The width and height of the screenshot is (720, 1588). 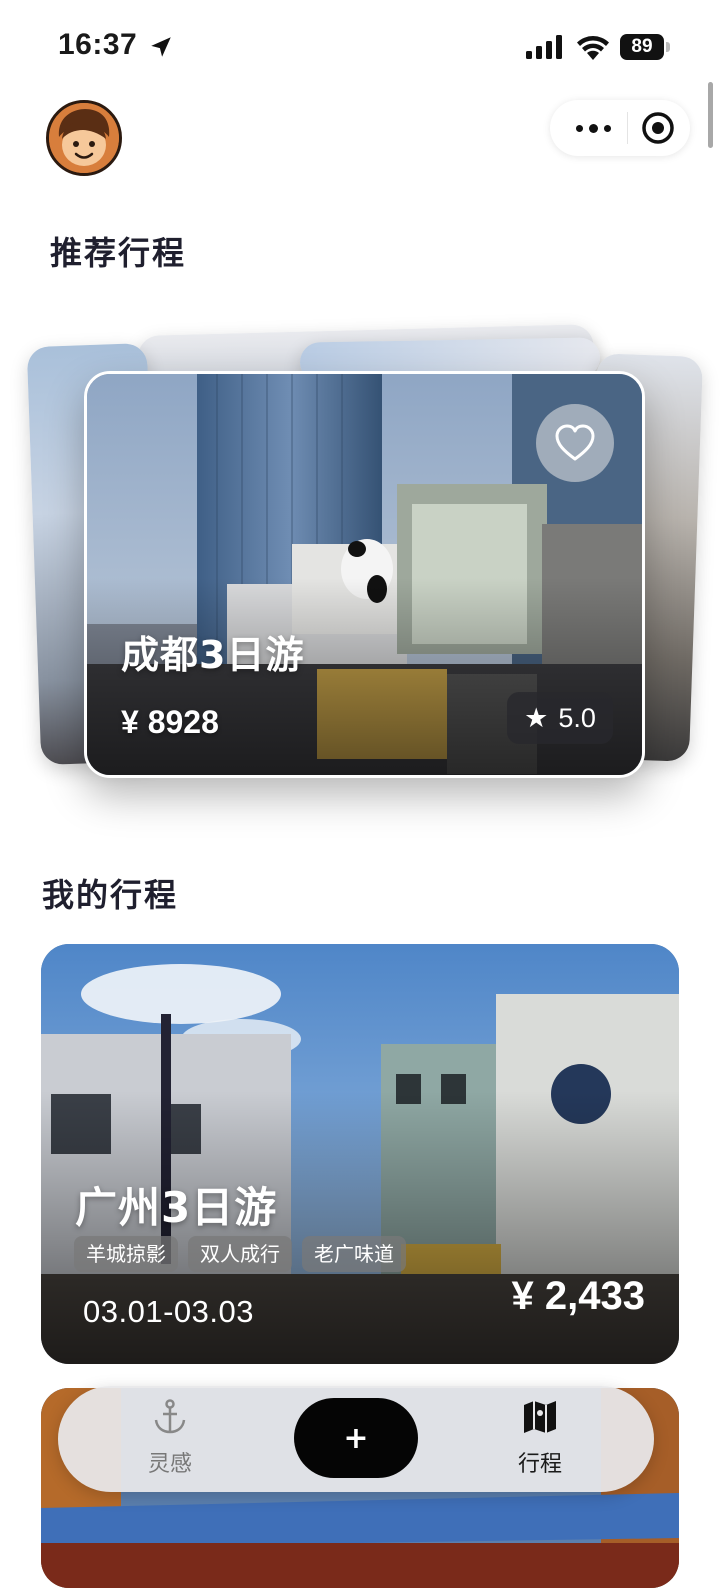 What do you see at coordinates (170, 1416) in the screenshot?
I see `anchor-icon` at bounding box center [170, 1416].